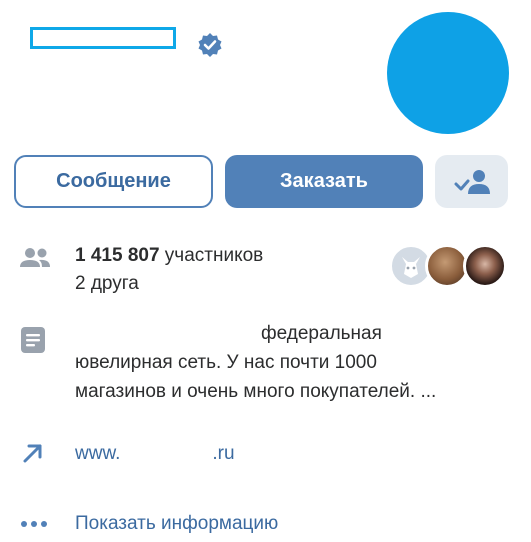 The width and height of the screenshot is (531, 542). I want to click on website-prefix: www., so click(98, 453).